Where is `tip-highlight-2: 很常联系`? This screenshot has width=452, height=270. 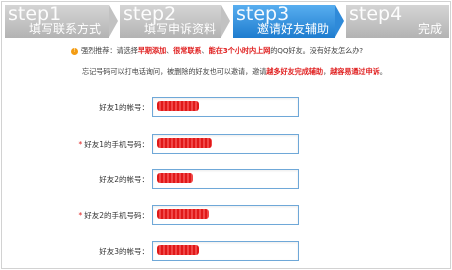
tip-highlight-2: 很常联系 is located at coordinates (187, 50).